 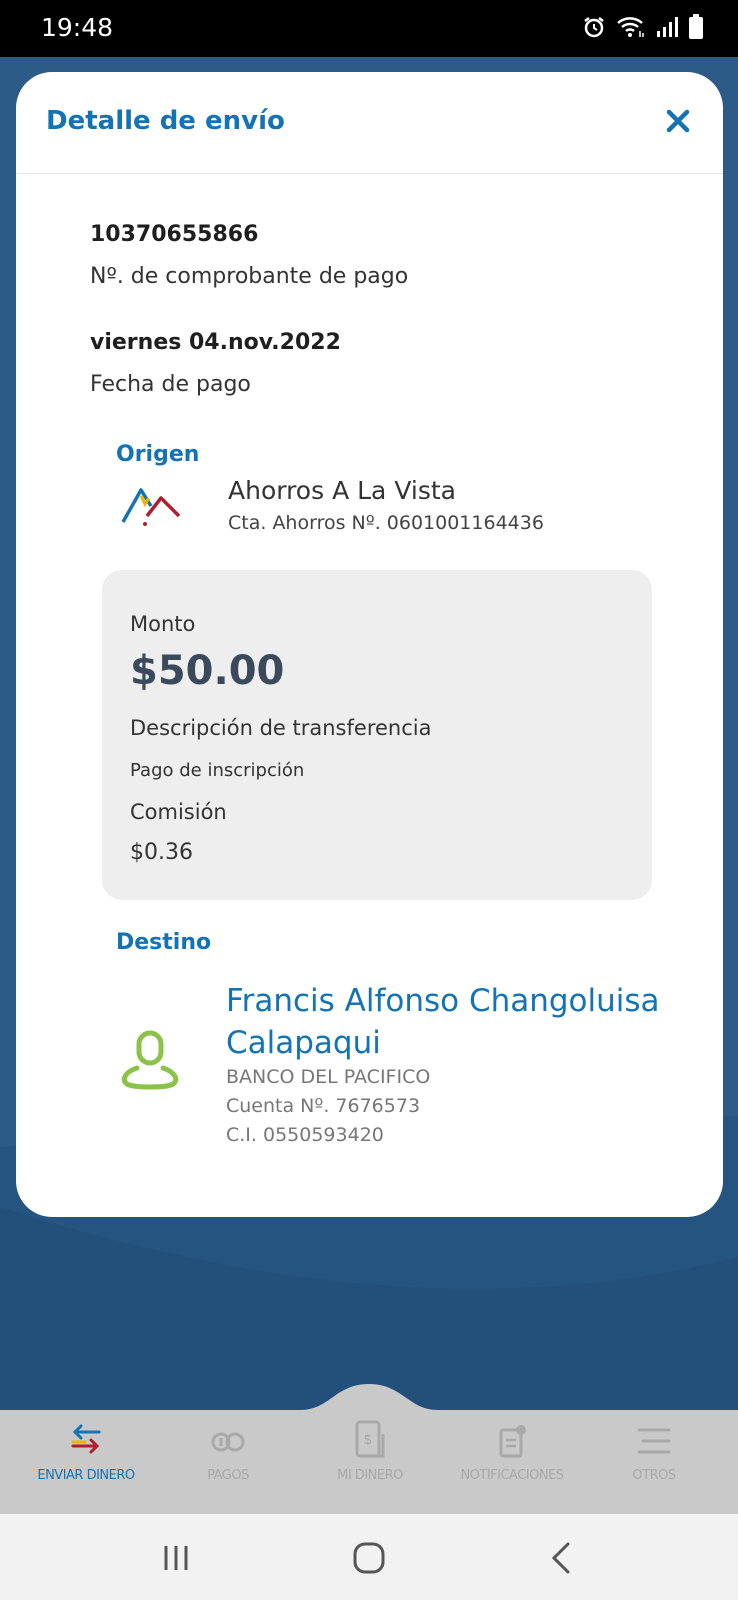 What do you see at coordinates (370, 1475) in the screenshot?
I see `nav-label: MI DINERO` at bounding box center [370, 1475].